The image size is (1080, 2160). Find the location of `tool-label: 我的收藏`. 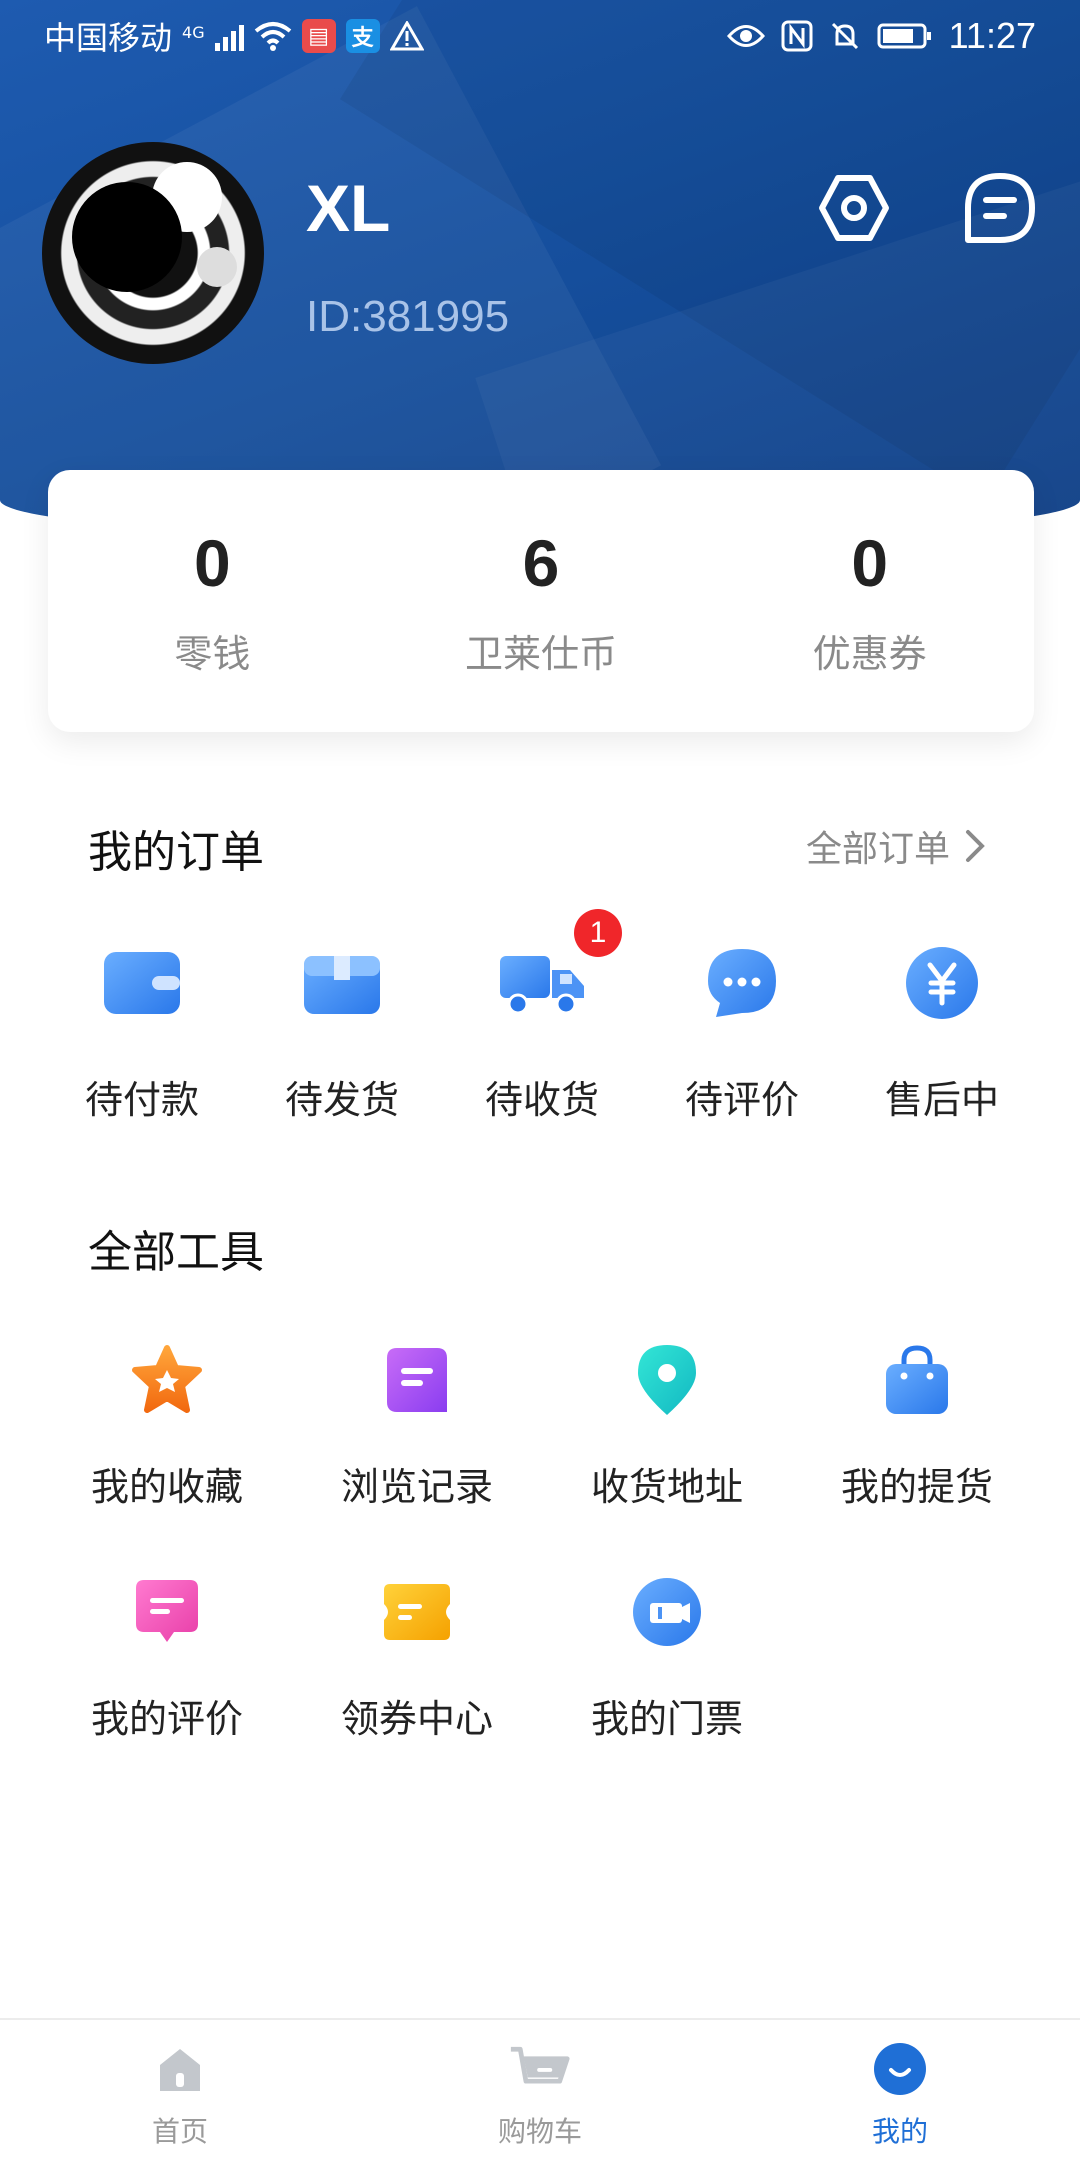

tool-label: 我的收藏 is located at coordinates (166, 1487).